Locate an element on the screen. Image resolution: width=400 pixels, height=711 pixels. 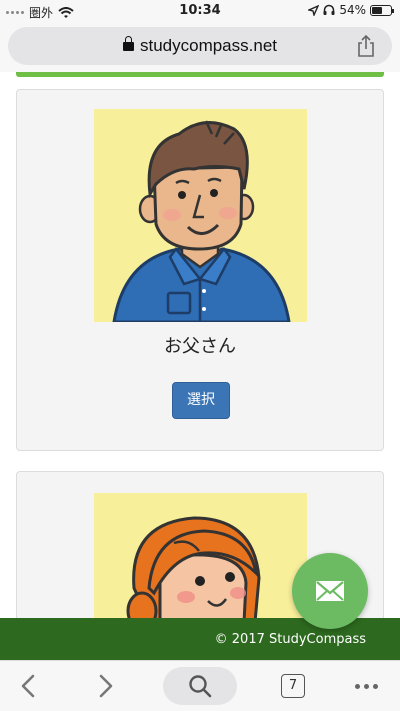
battery-level is located at coordinates (377, 10).